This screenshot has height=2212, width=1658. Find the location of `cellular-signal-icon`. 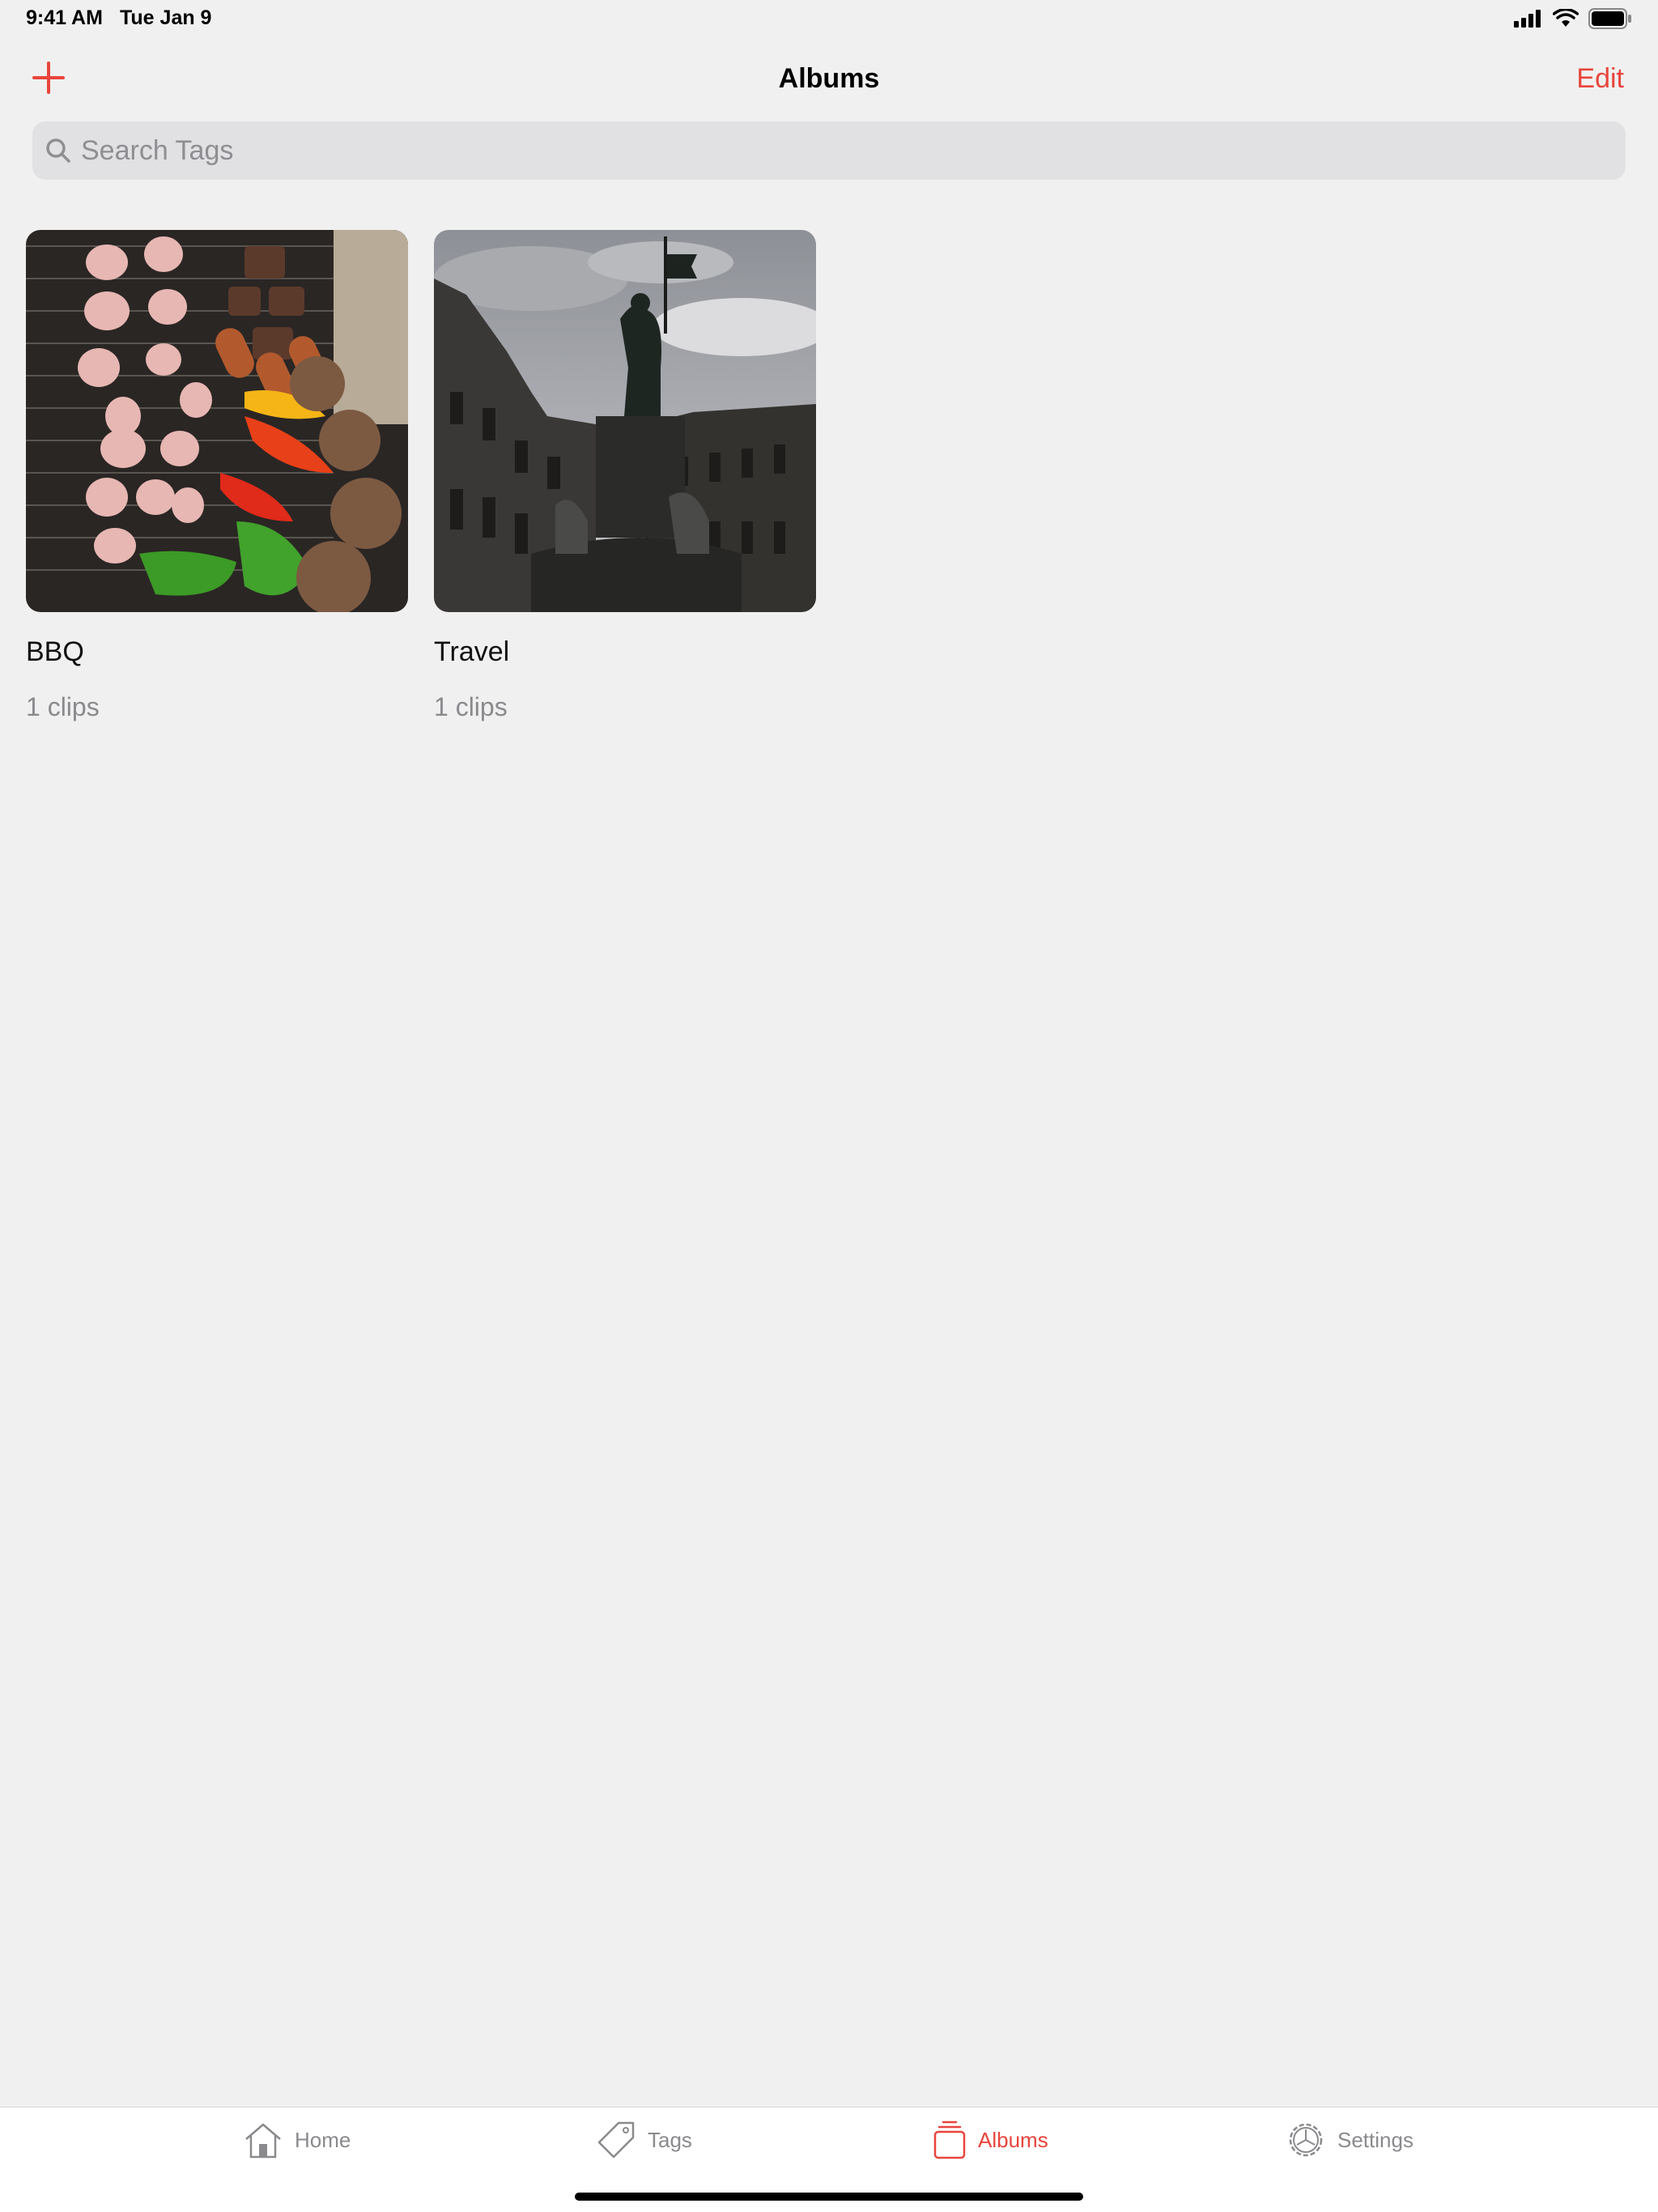

cellular-signal-icon is located at coordinates (1527, 19).